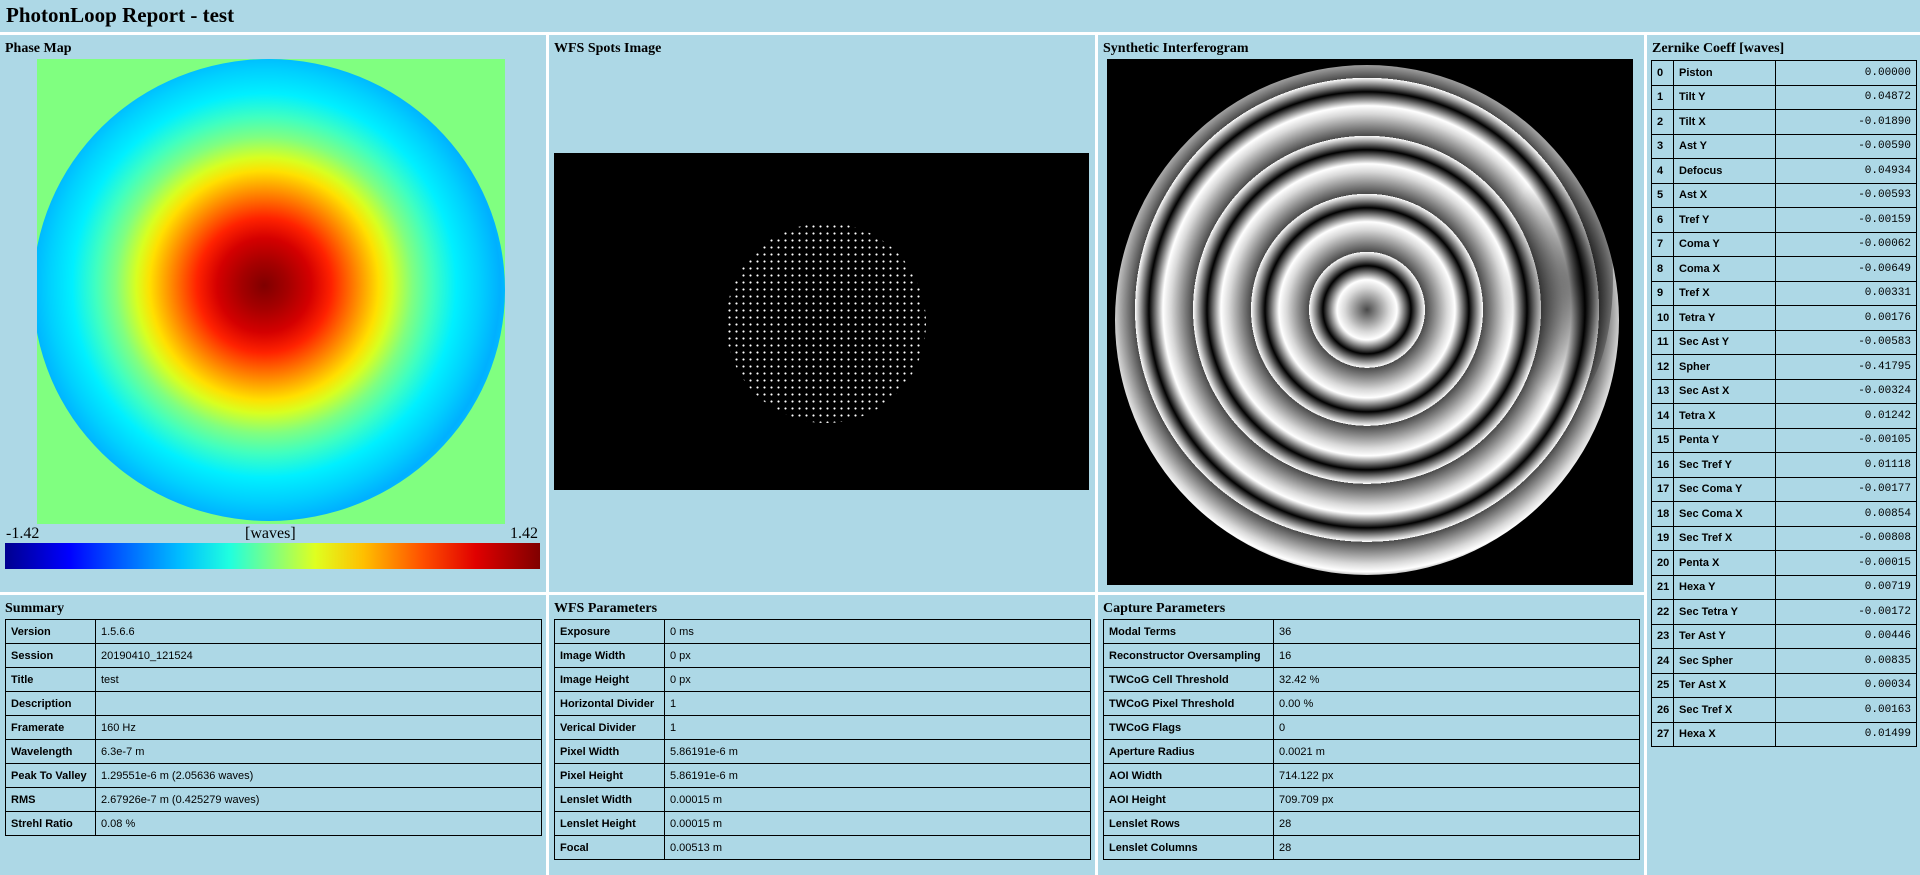 The height and width of the screenshot is (875, 1920). What do you see at coordinates (877, 727) in the screenshot?
I see `param-value: 1` at bounding box center [877, 727].